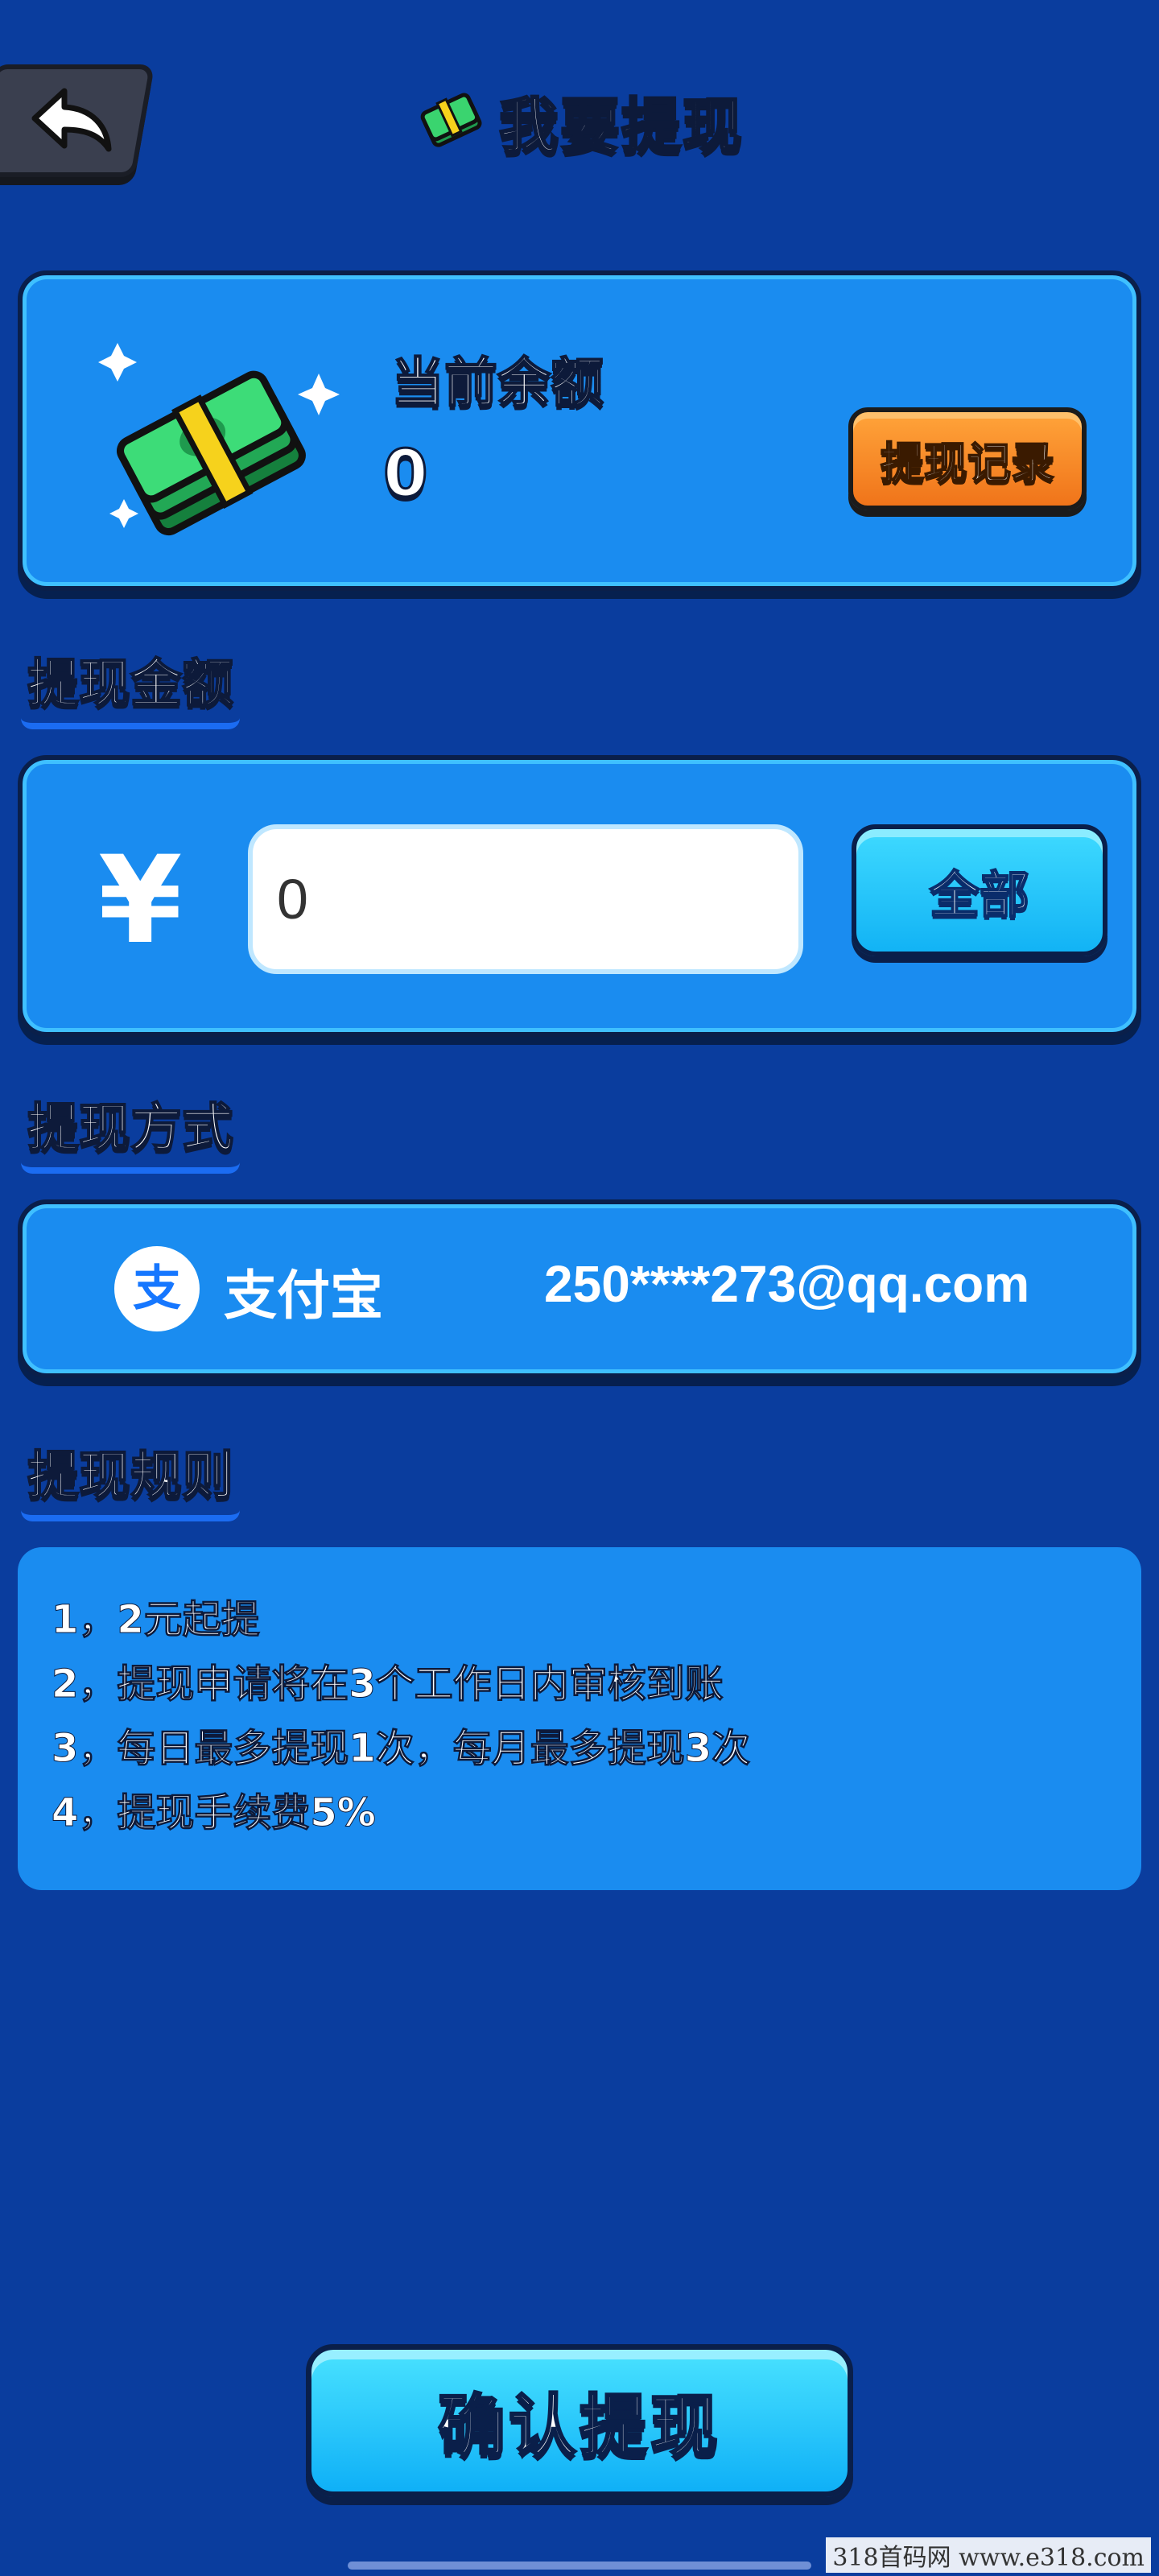 The width and height of the screenshot is (1159, 2576). I want to click on rules-section-label: 提现规则, so click(130, 1478).